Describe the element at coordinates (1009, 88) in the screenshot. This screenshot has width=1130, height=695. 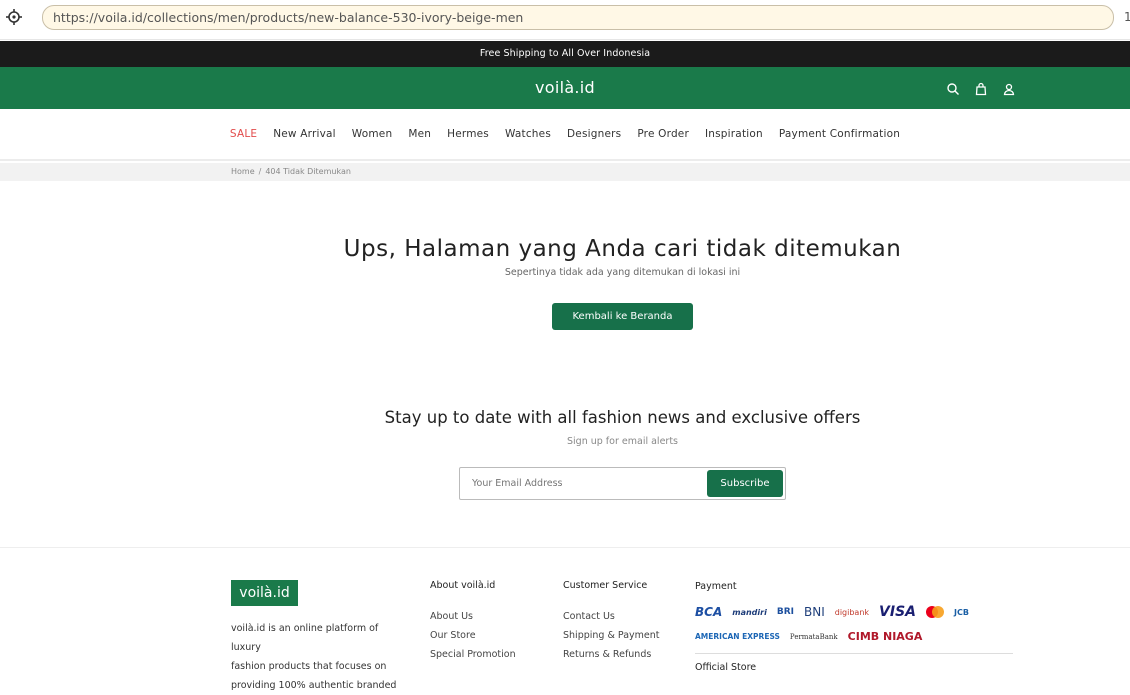
I see `user-icon` at that location.